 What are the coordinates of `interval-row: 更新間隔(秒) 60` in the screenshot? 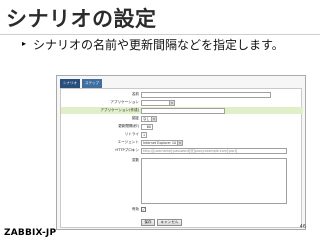 It's located at (182, 126).